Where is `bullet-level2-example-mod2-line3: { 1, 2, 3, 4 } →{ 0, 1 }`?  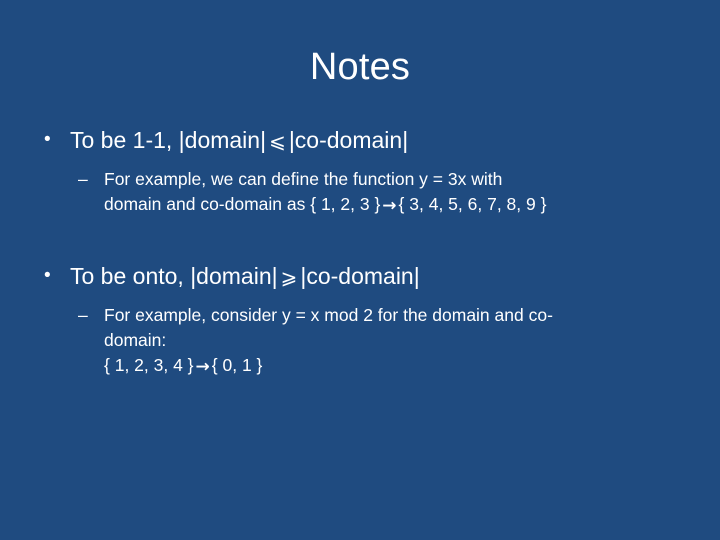
bullet-level2-example-mod2-line3: { 1, 2, 3, 4 } →{ 0, 1 } is located at coordinates (362, 366).